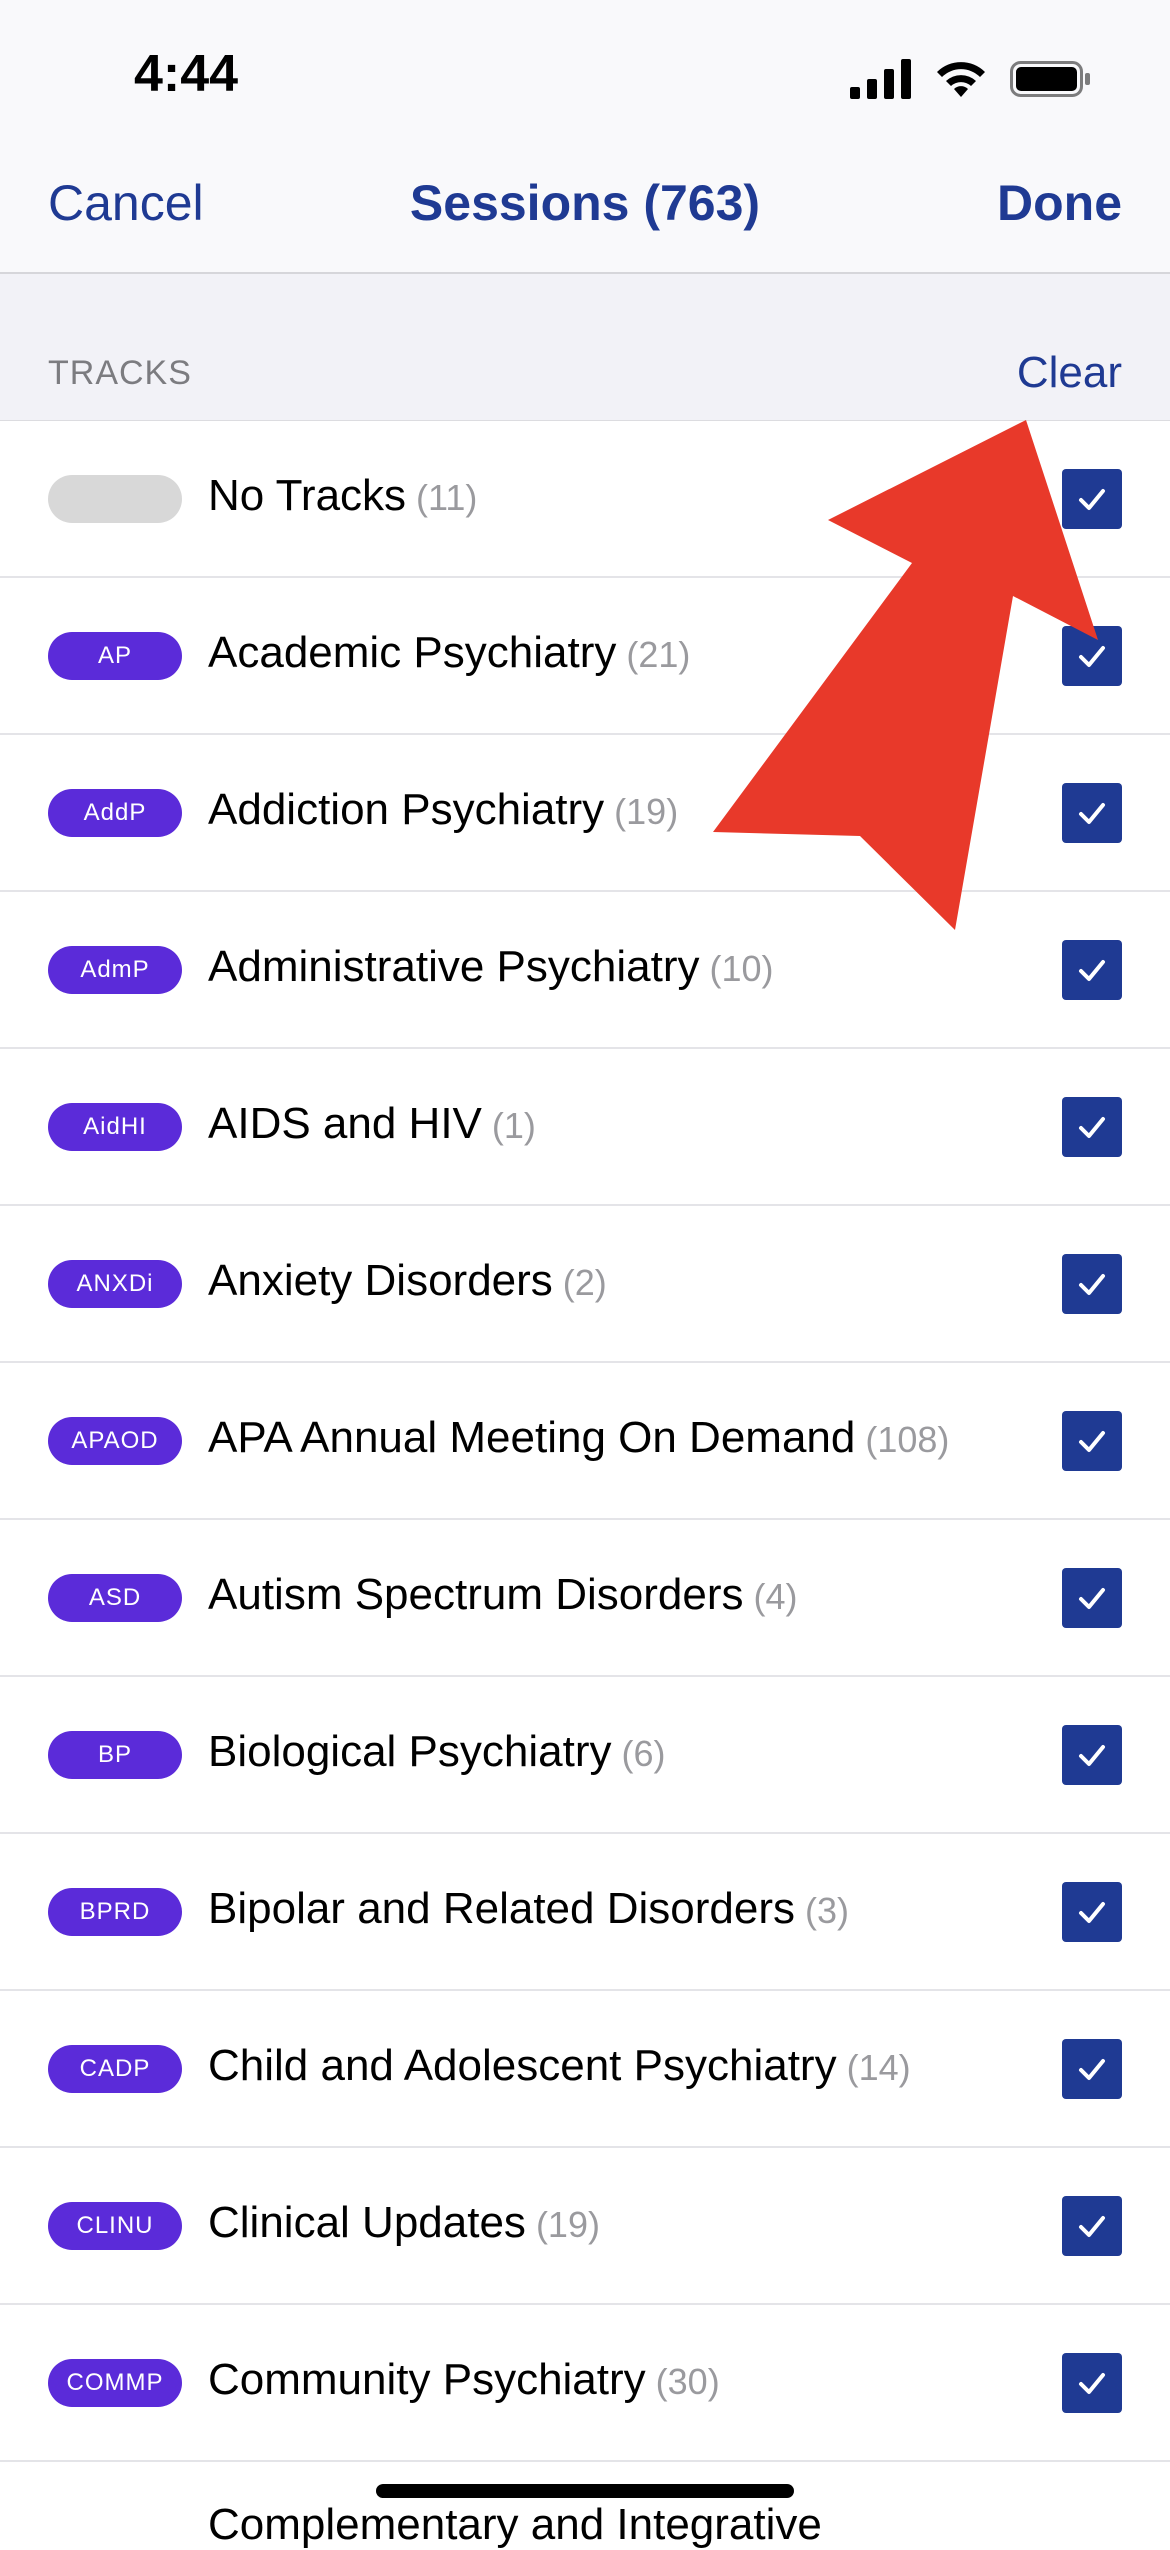 The image size is (1170, 2550). I want to click on track-label: Anxiety Disorders (2), so click(407, 1281).